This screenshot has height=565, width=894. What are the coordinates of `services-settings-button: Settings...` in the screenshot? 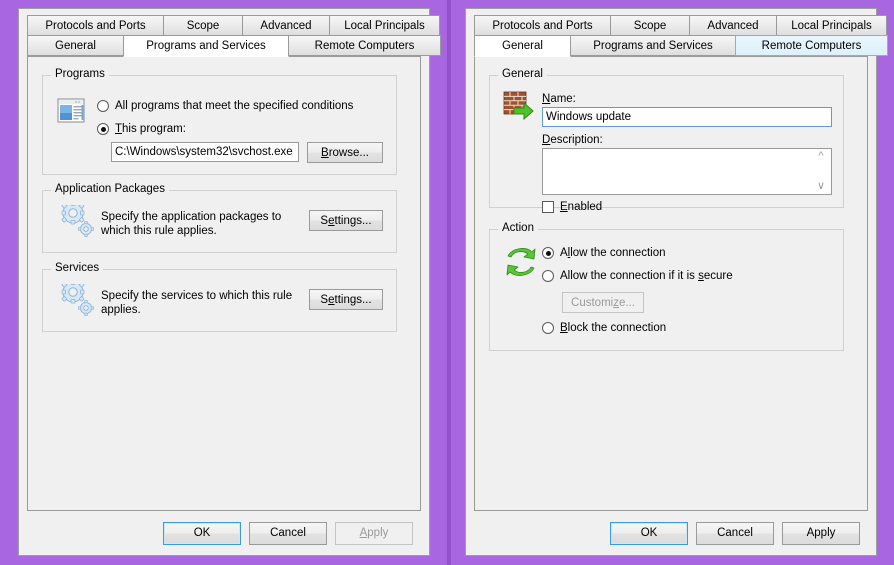 It's located at (346, 299).